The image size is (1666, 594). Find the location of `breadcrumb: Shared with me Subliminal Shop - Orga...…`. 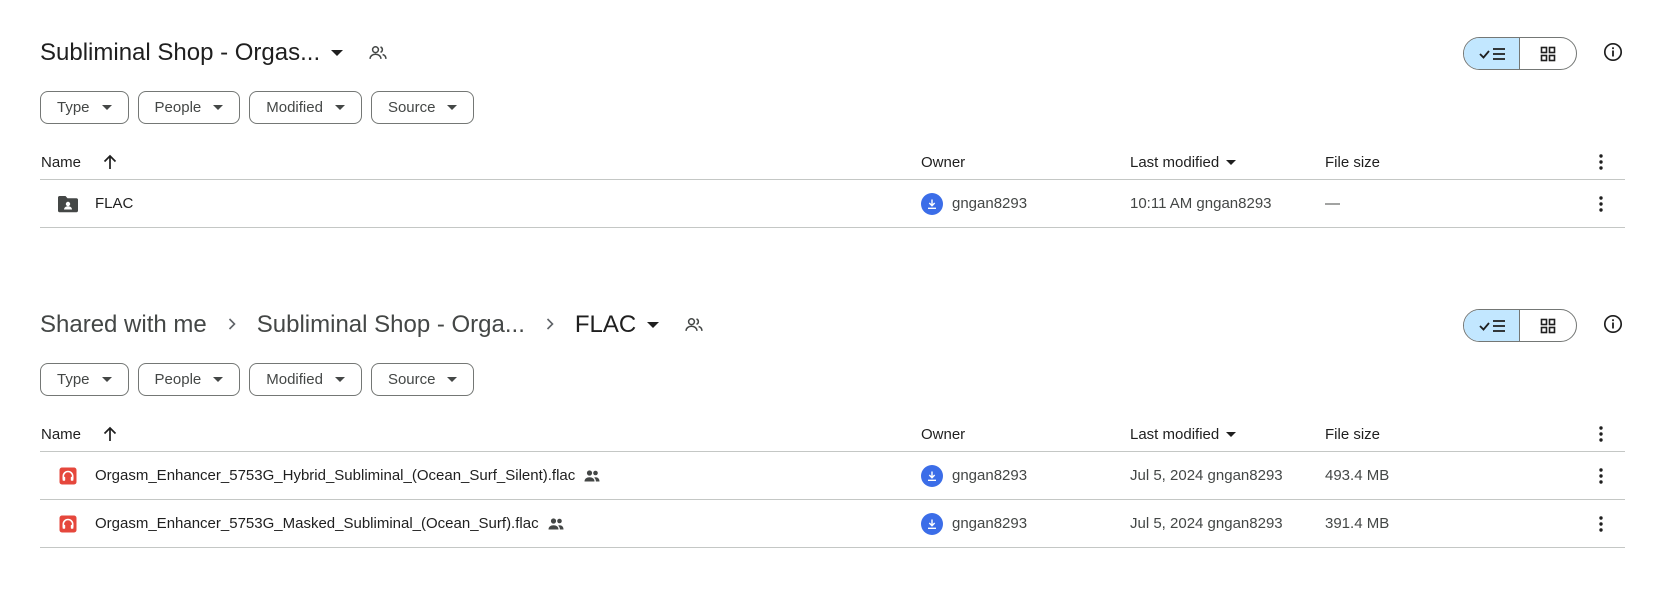

breadcrumb: Shared with me Subliminal Shop - Orga...… is located at coordinates (832, 325).